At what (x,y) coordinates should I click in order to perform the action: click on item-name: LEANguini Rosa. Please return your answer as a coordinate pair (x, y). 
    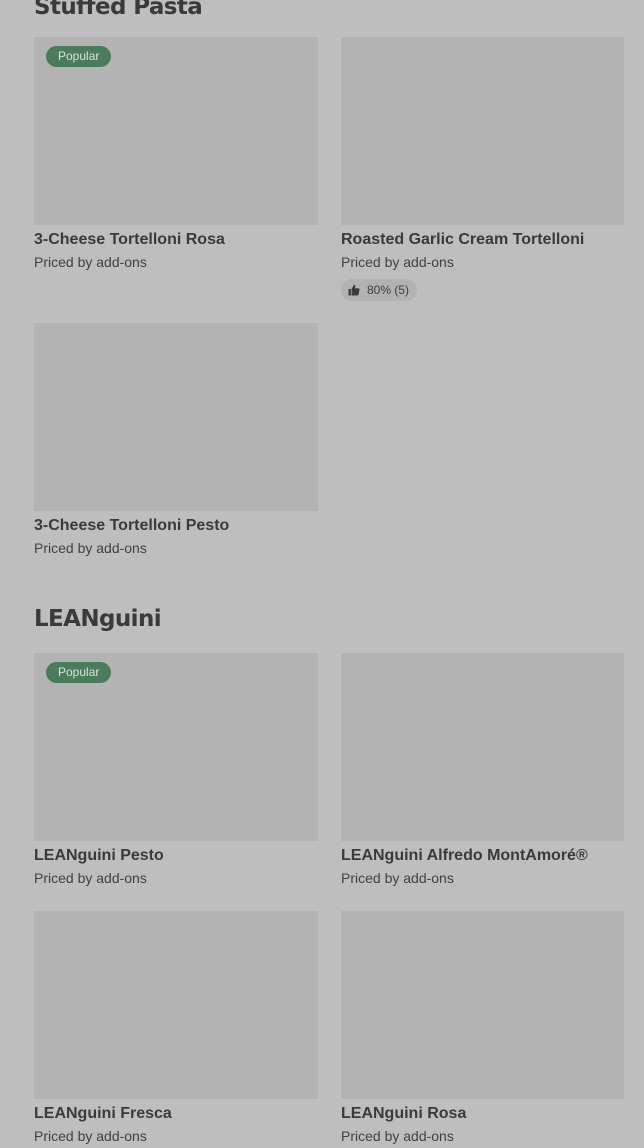
    Looking at the image, I should click on (404, 1113).